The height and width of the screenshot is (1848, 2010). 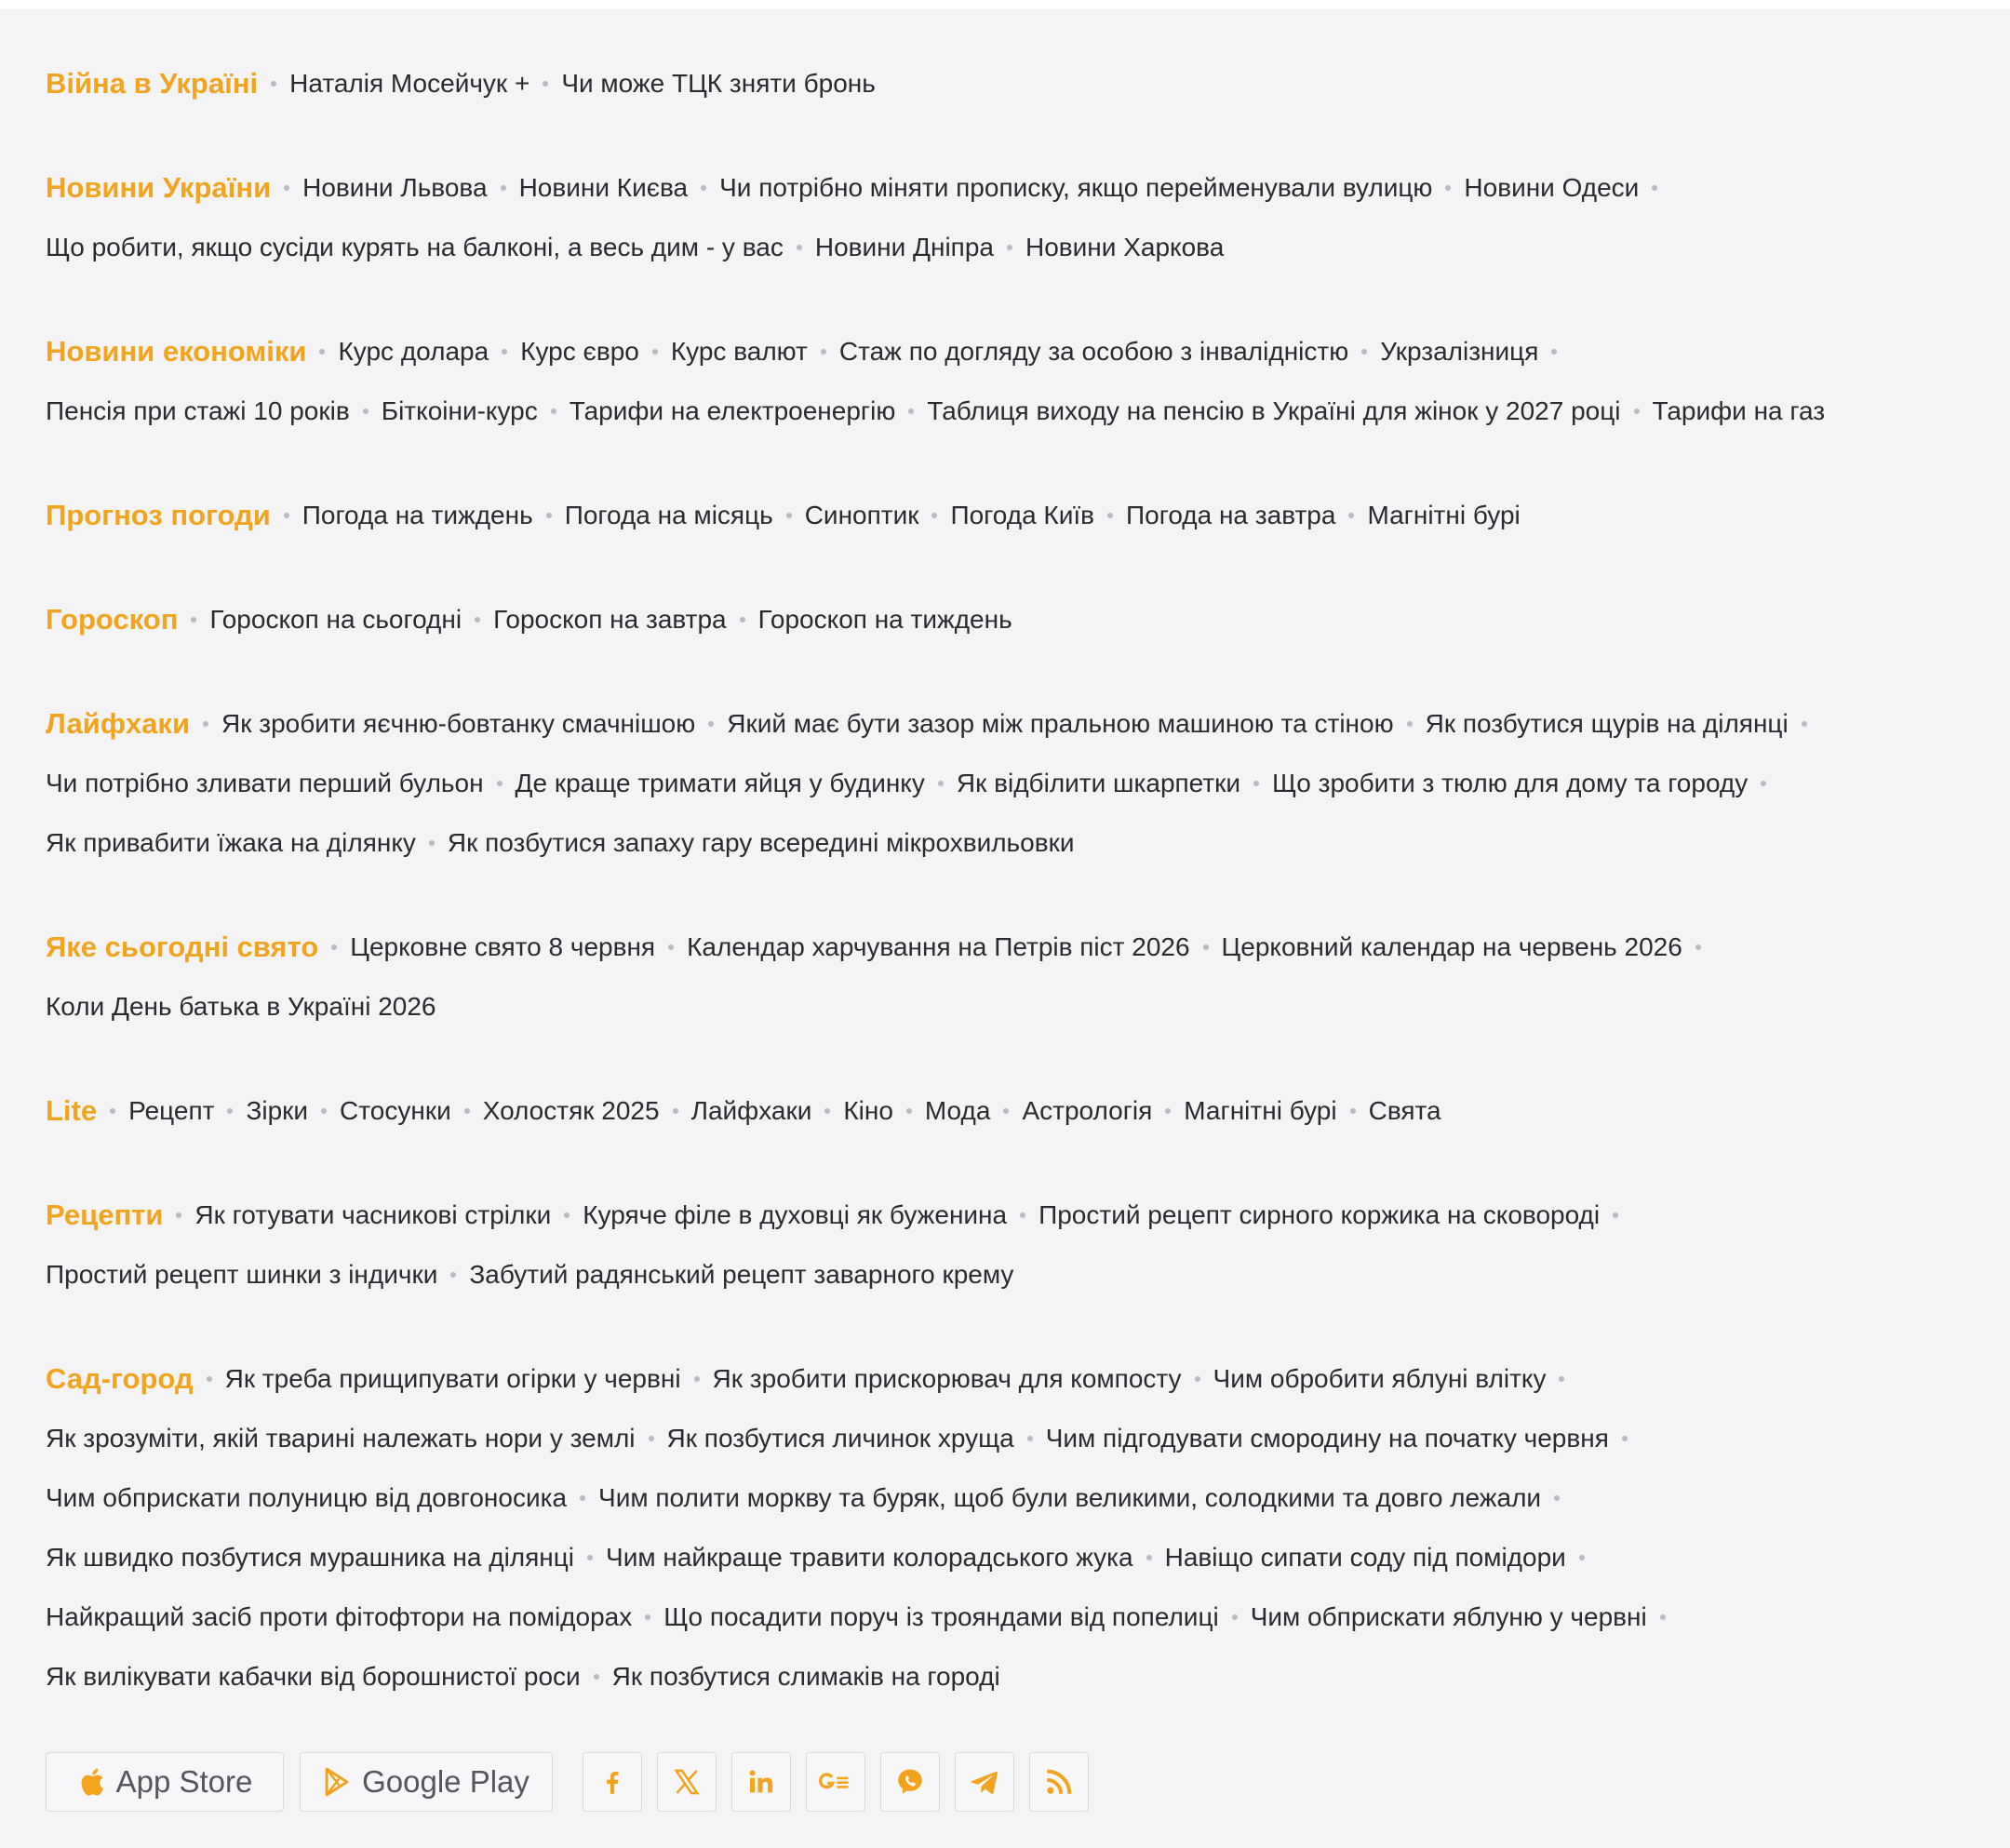 What do you see at coordinates (182, 947) in the screenshot?
I see `category-title-link: Яке сьогодні свято` at bounding box center [182, 947].